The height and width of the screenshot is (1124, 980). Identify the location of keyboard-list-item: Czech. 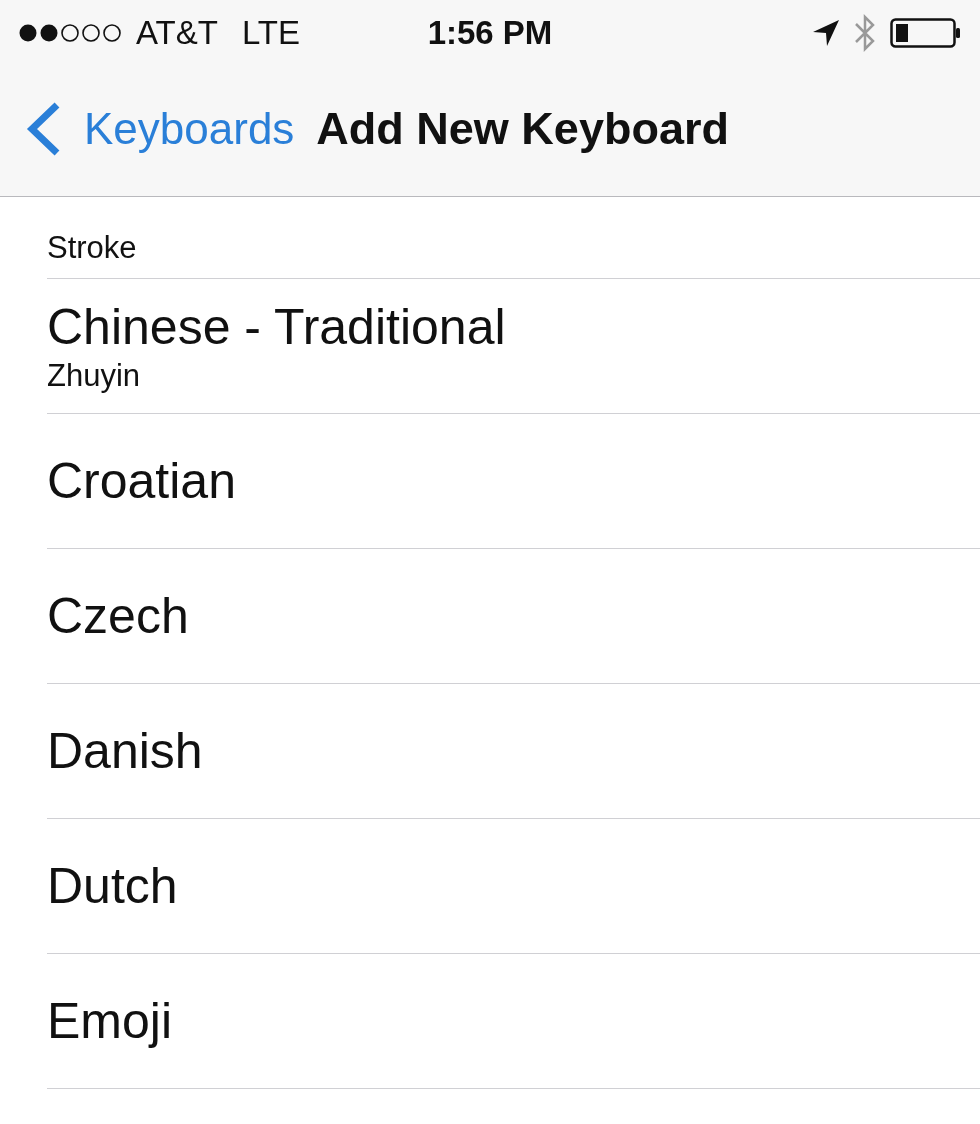
(513, 616).